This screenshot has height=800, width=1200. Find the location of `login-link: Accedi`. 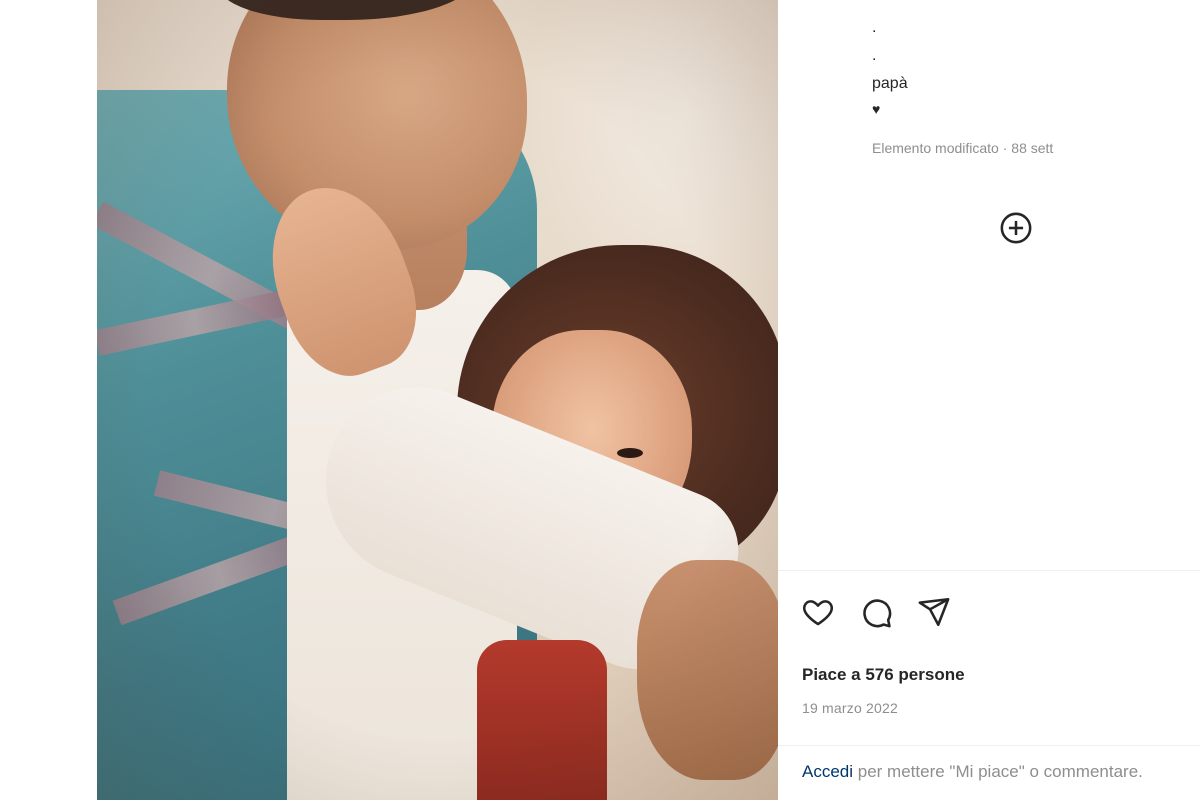

login-link: Accedi is located at coordinates (827, 771).